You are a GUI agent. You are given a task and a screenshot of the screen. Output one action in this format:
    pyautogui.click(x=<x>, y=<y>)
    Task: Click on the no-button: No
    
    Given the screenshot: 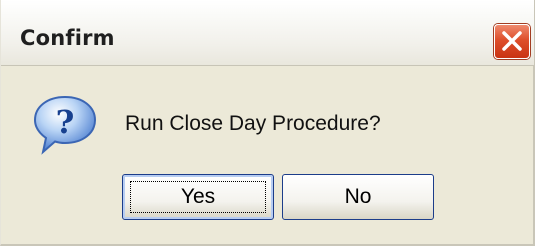 What is the action you would take?
    pyautogui.click(x=358, y=197)
    